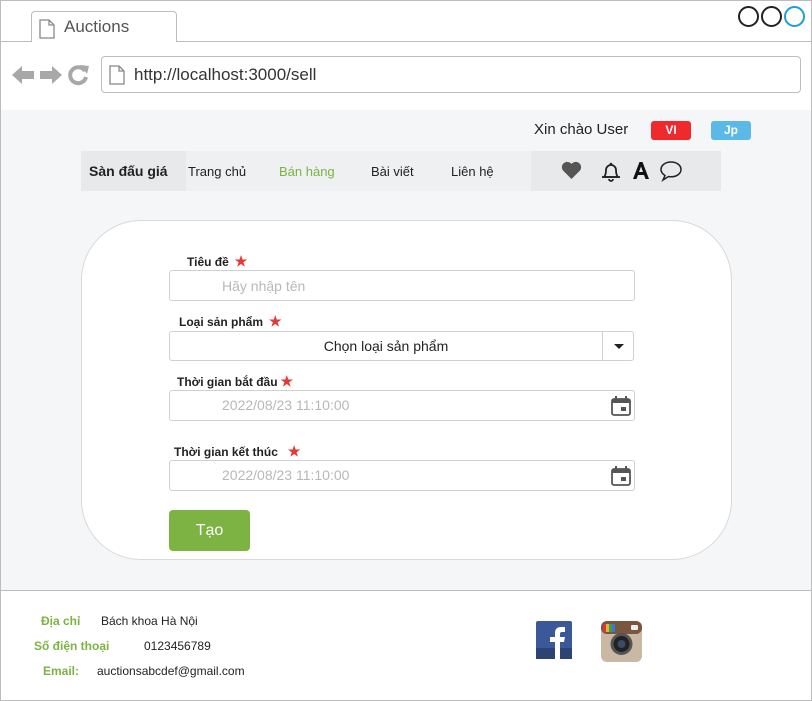 Image resolution: width=812 pixels, height=701 pixels. I want to click on browser-nav-buttons, so click(51, 75).